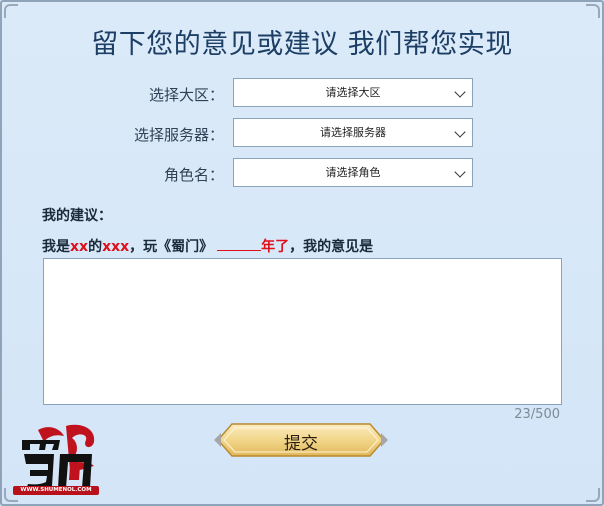  I want to click on submit-button: 提交, so click(301, 440).